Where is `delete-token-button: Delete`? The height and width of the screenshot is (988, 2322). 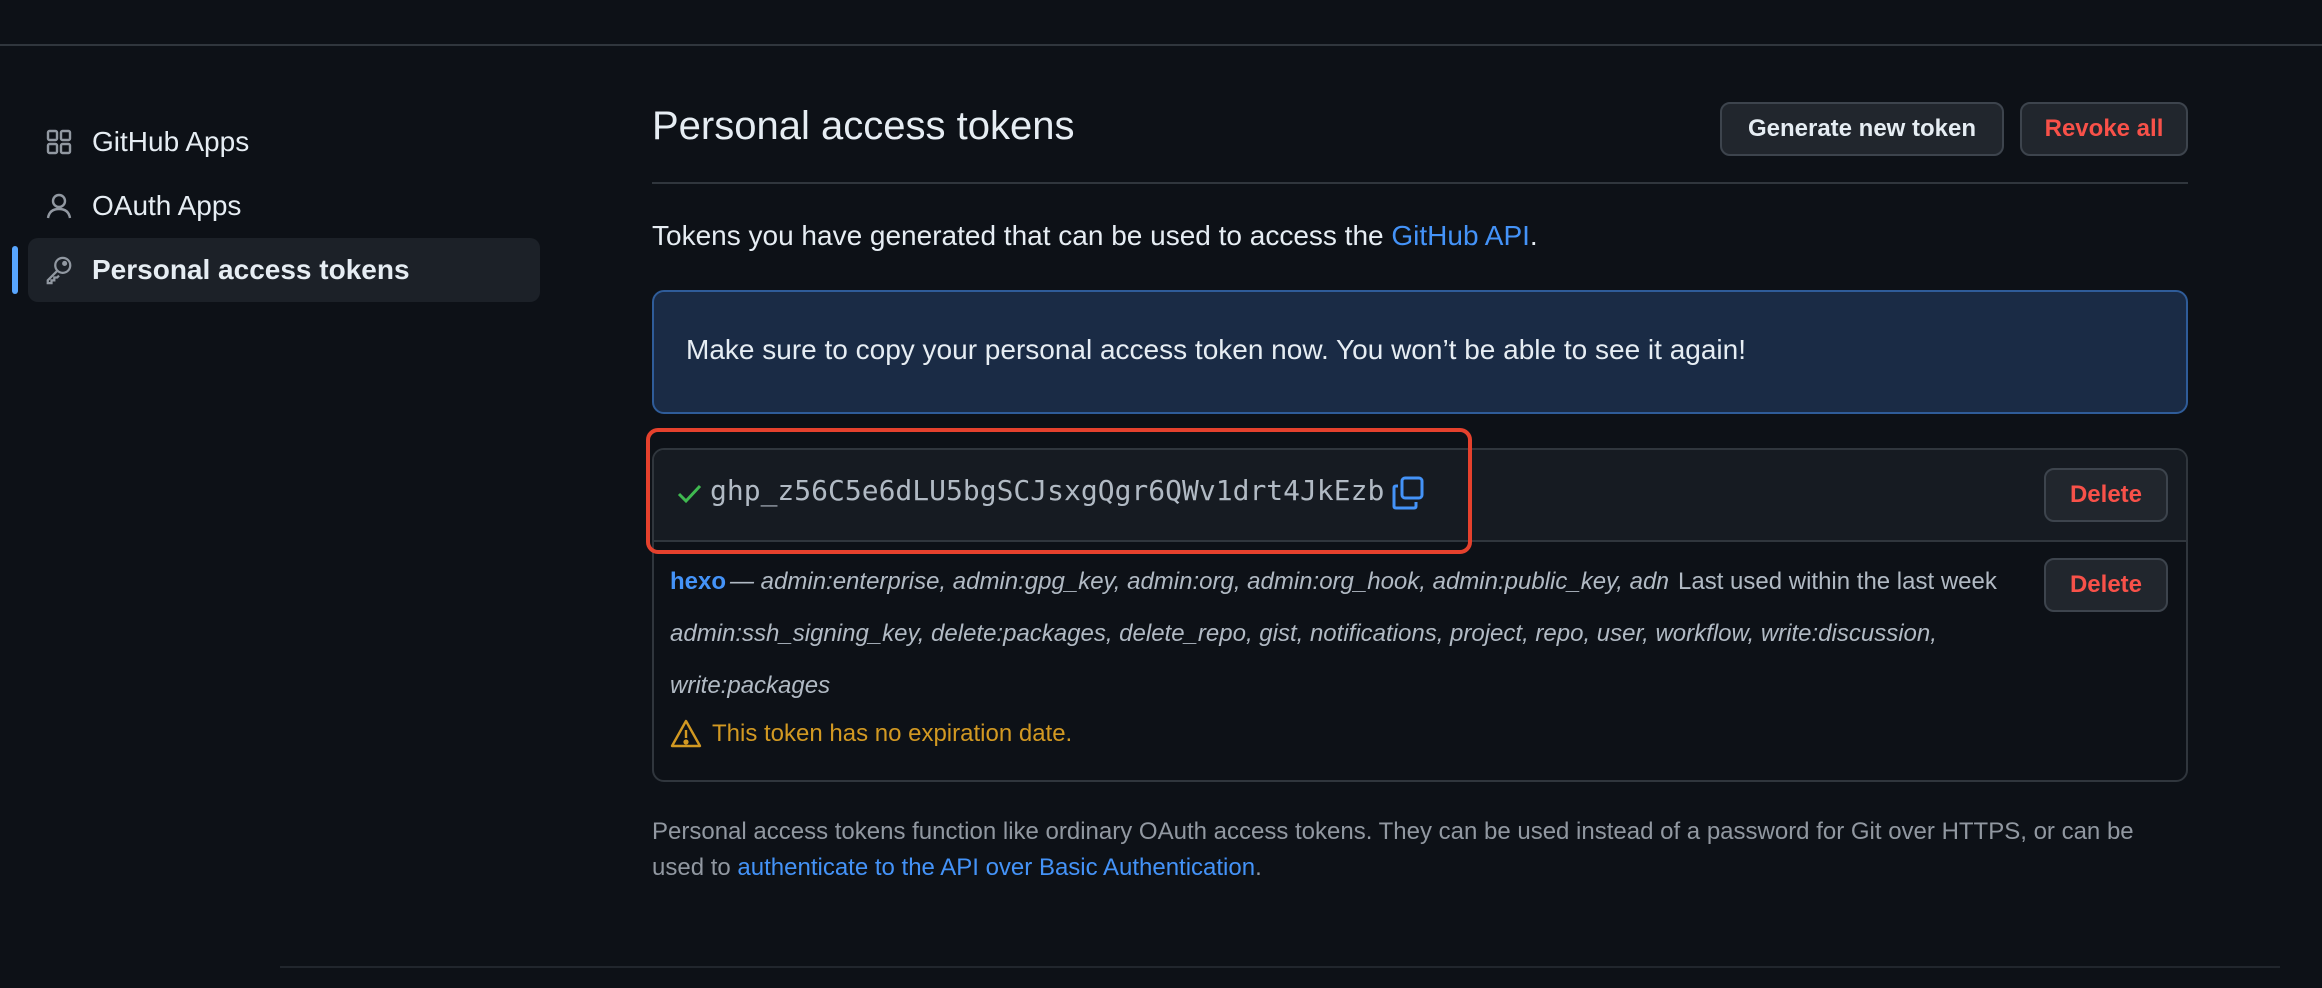 delete-token-button: Delete is located at coordinates (2106, 585).